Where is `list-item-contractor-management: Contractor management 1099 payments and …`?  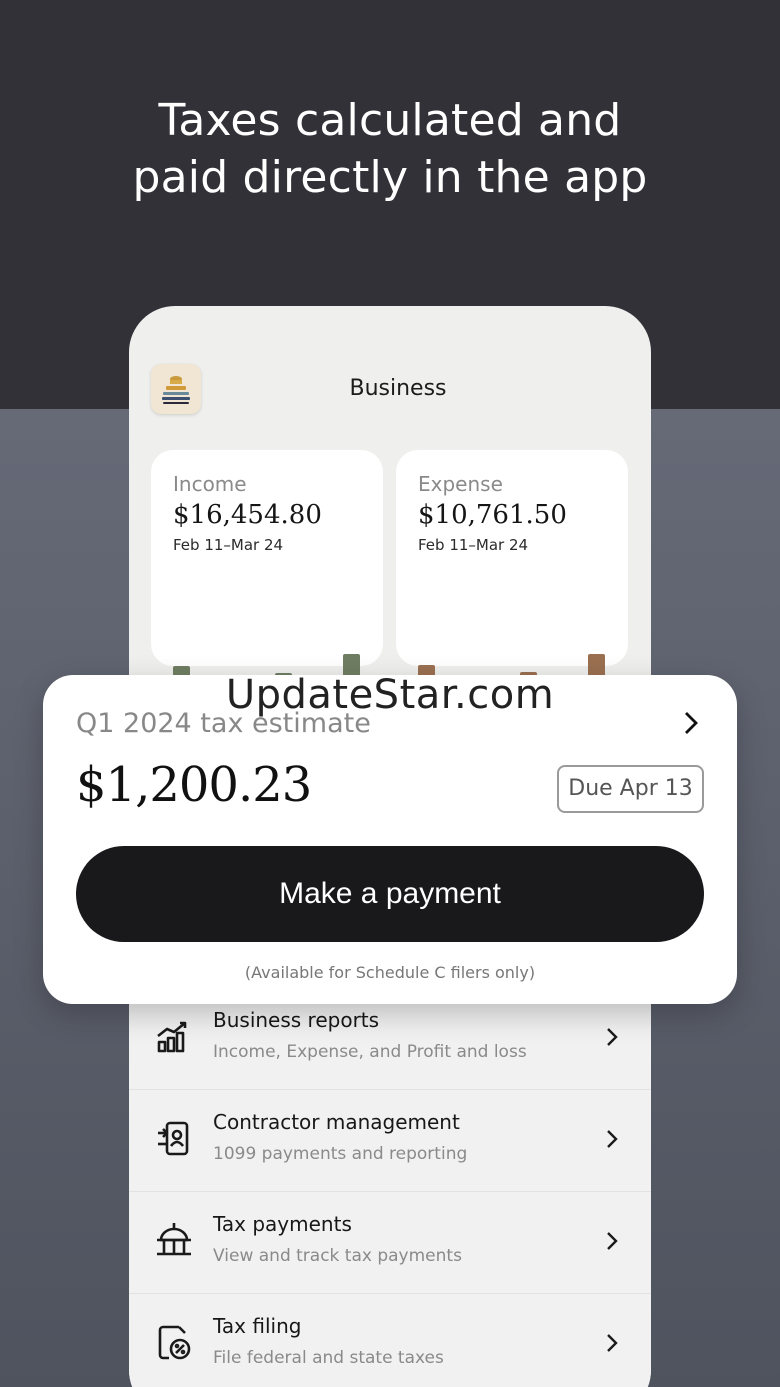
list-item-contractor-management: Contractor management 1099 payments and … is located at coordinates (390, 1141).